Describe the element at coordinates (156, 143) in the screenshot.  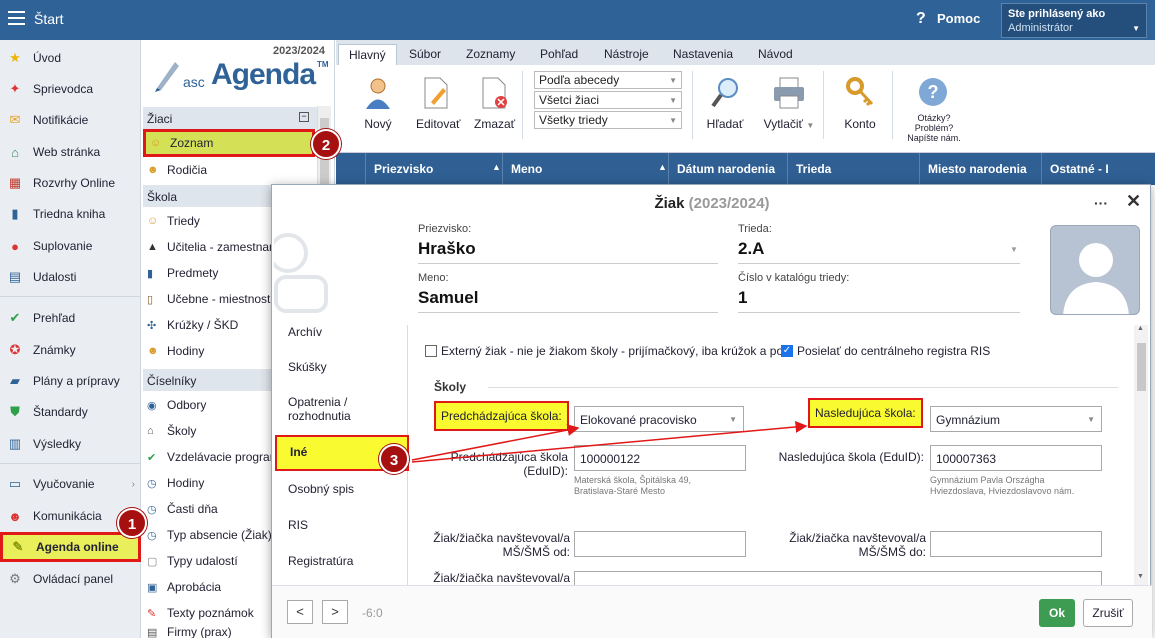
I see `student-icon: ☺` at that location.